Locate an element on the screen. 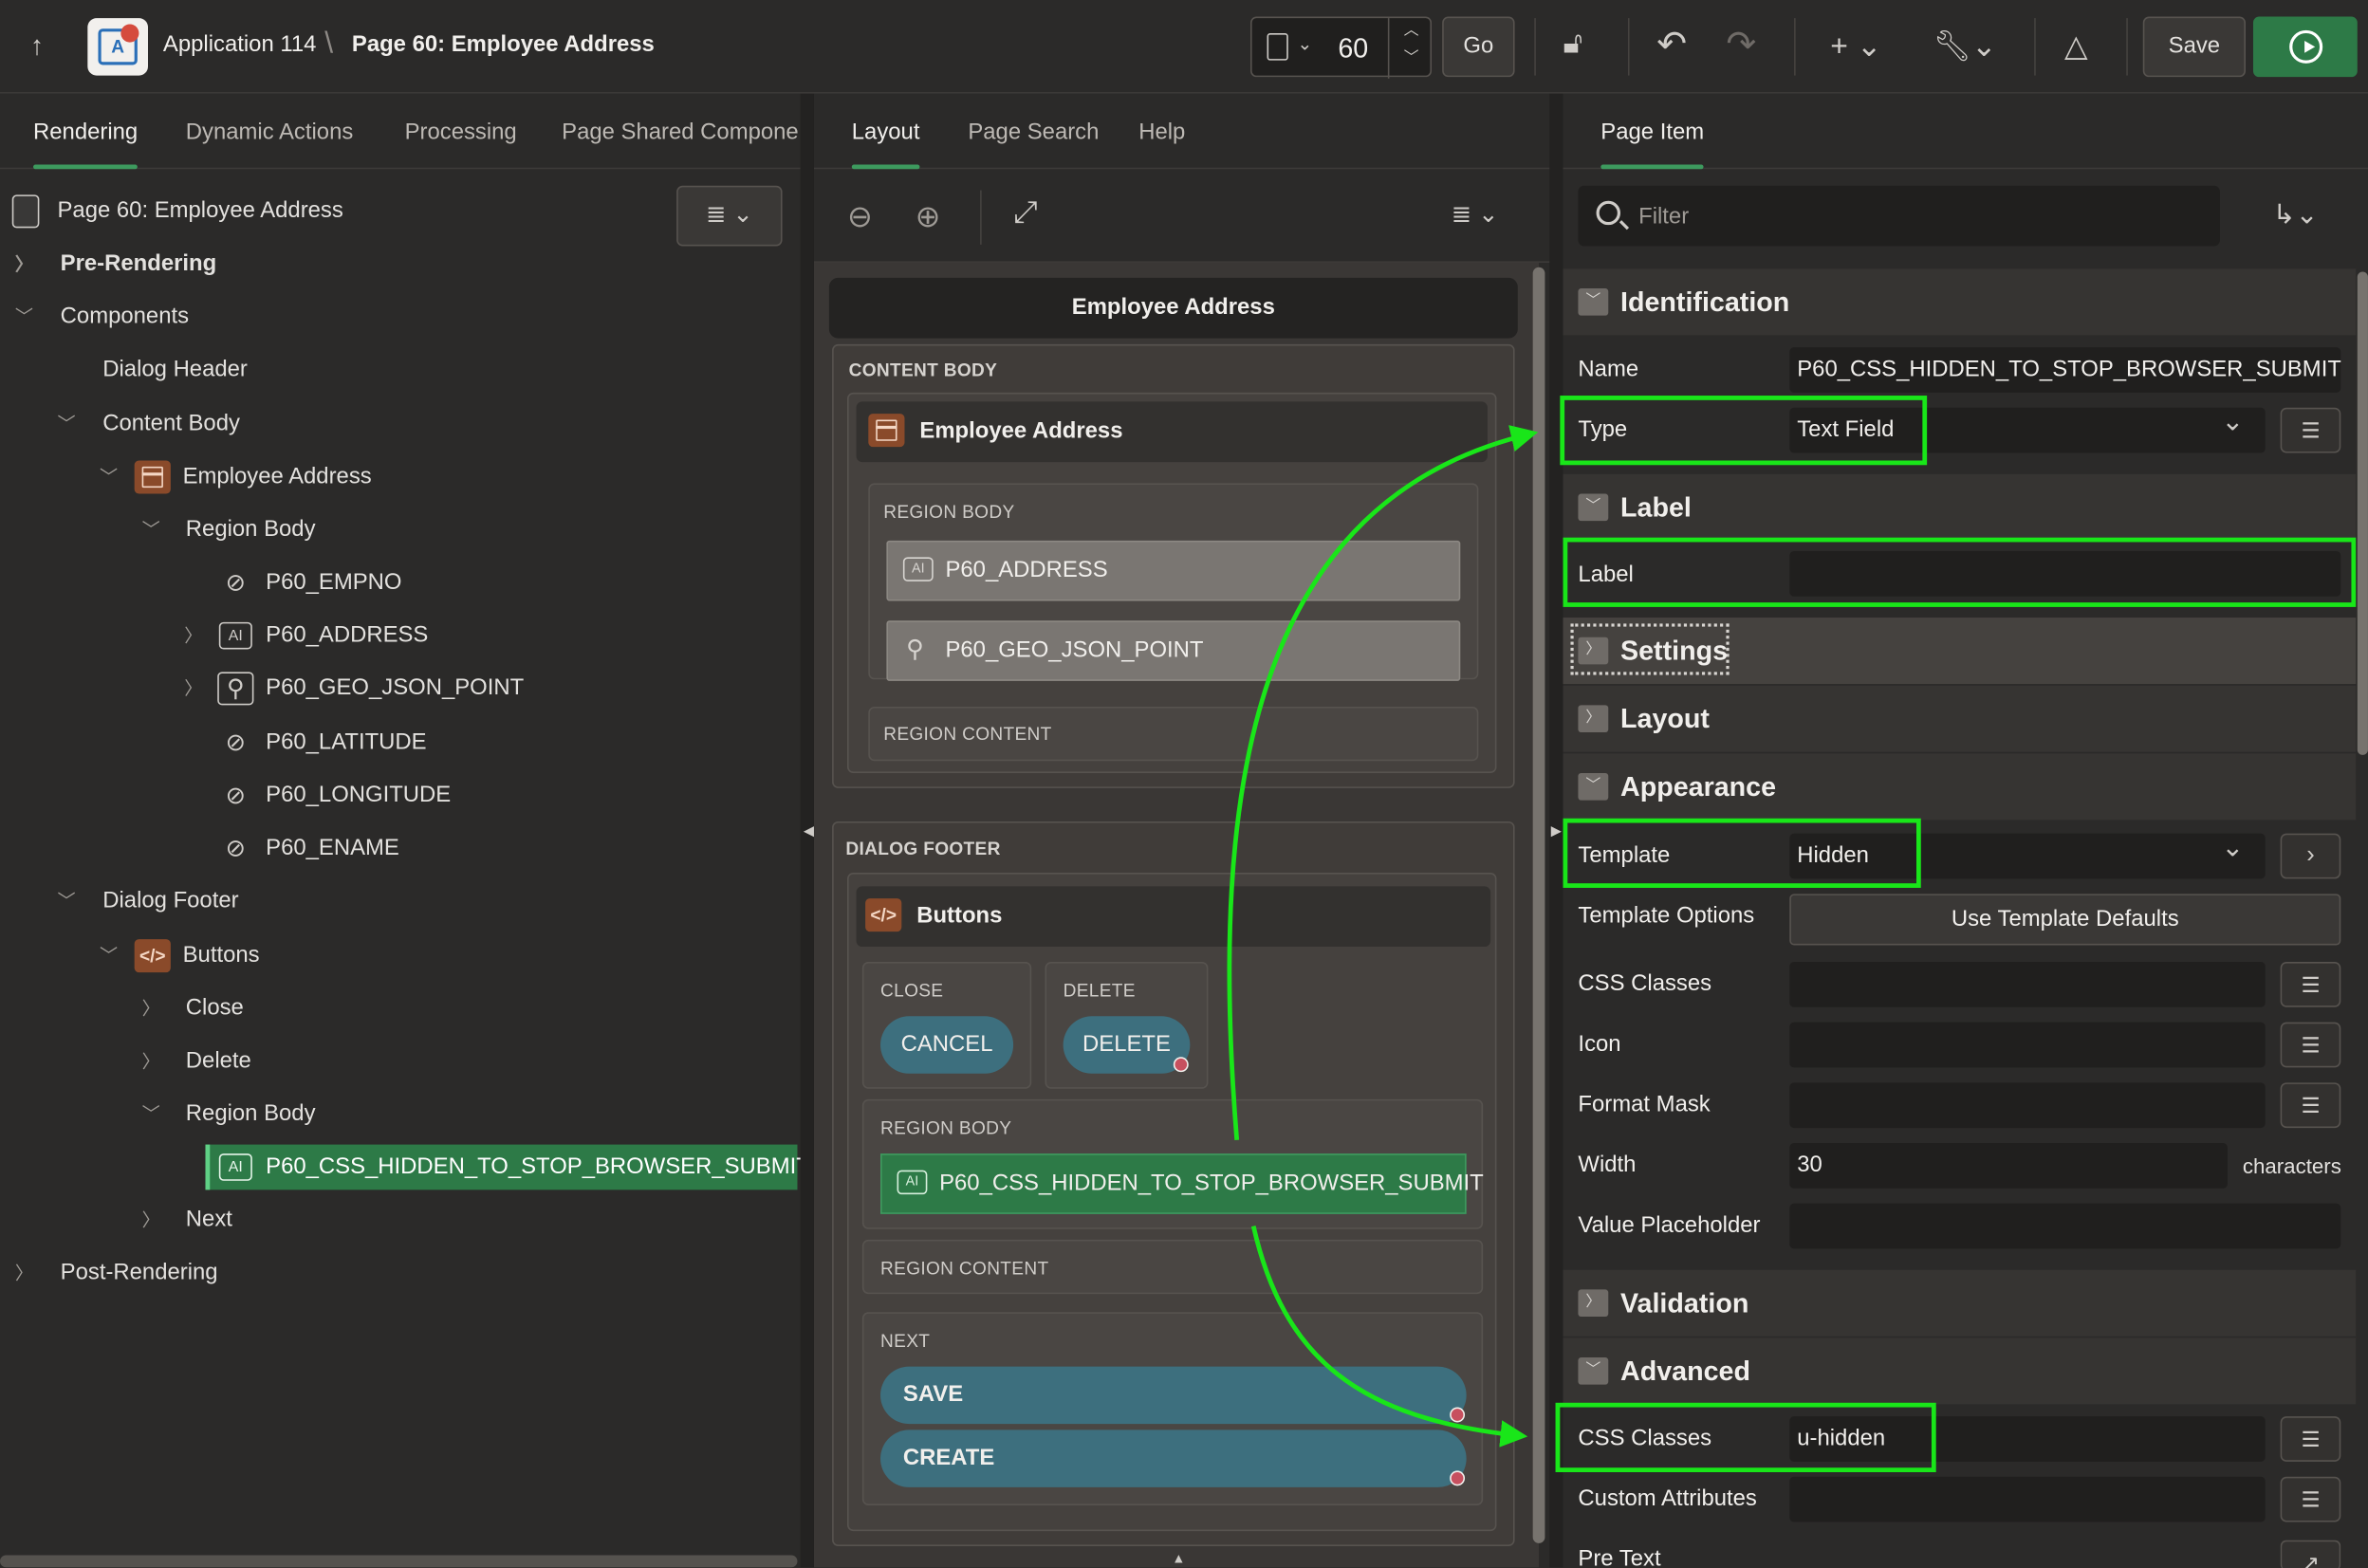  page-selector: ⌄ 60 ︿ ﹀ is located at coordinates (1342, 48).